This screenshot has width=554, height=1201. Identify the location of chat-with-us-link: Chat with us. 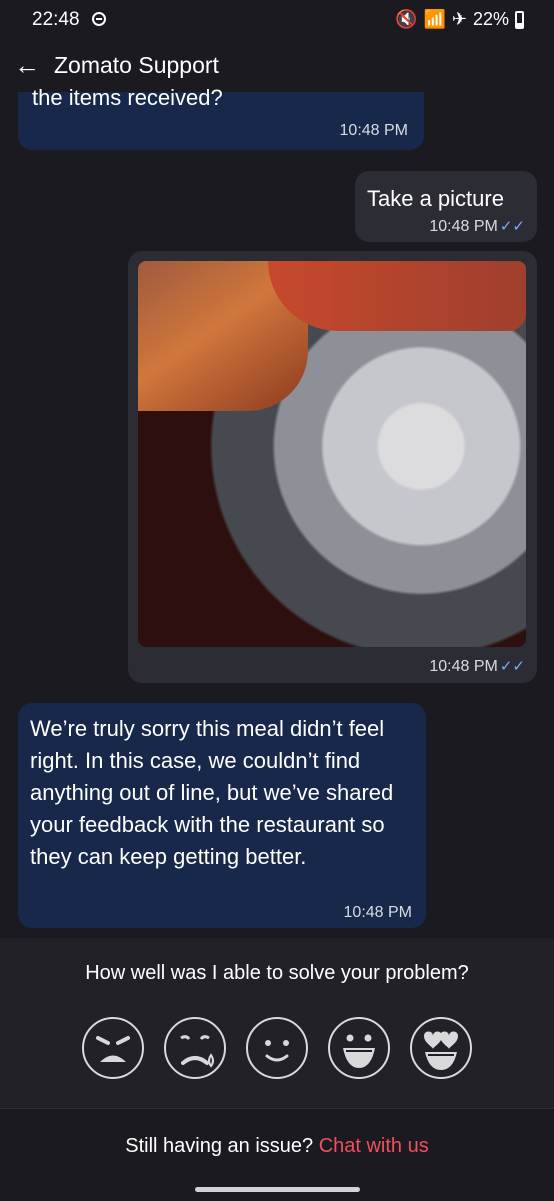
(374, 1146).